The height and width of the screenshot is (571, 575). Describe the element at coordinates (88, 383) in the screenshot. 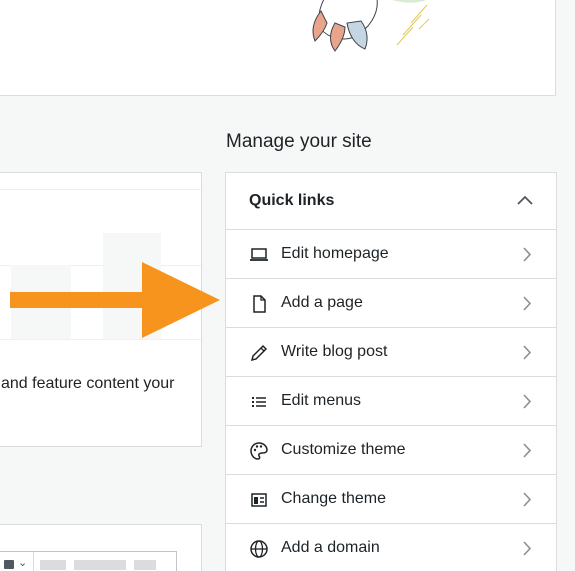

I see `card-description: and feature content your` at that location.